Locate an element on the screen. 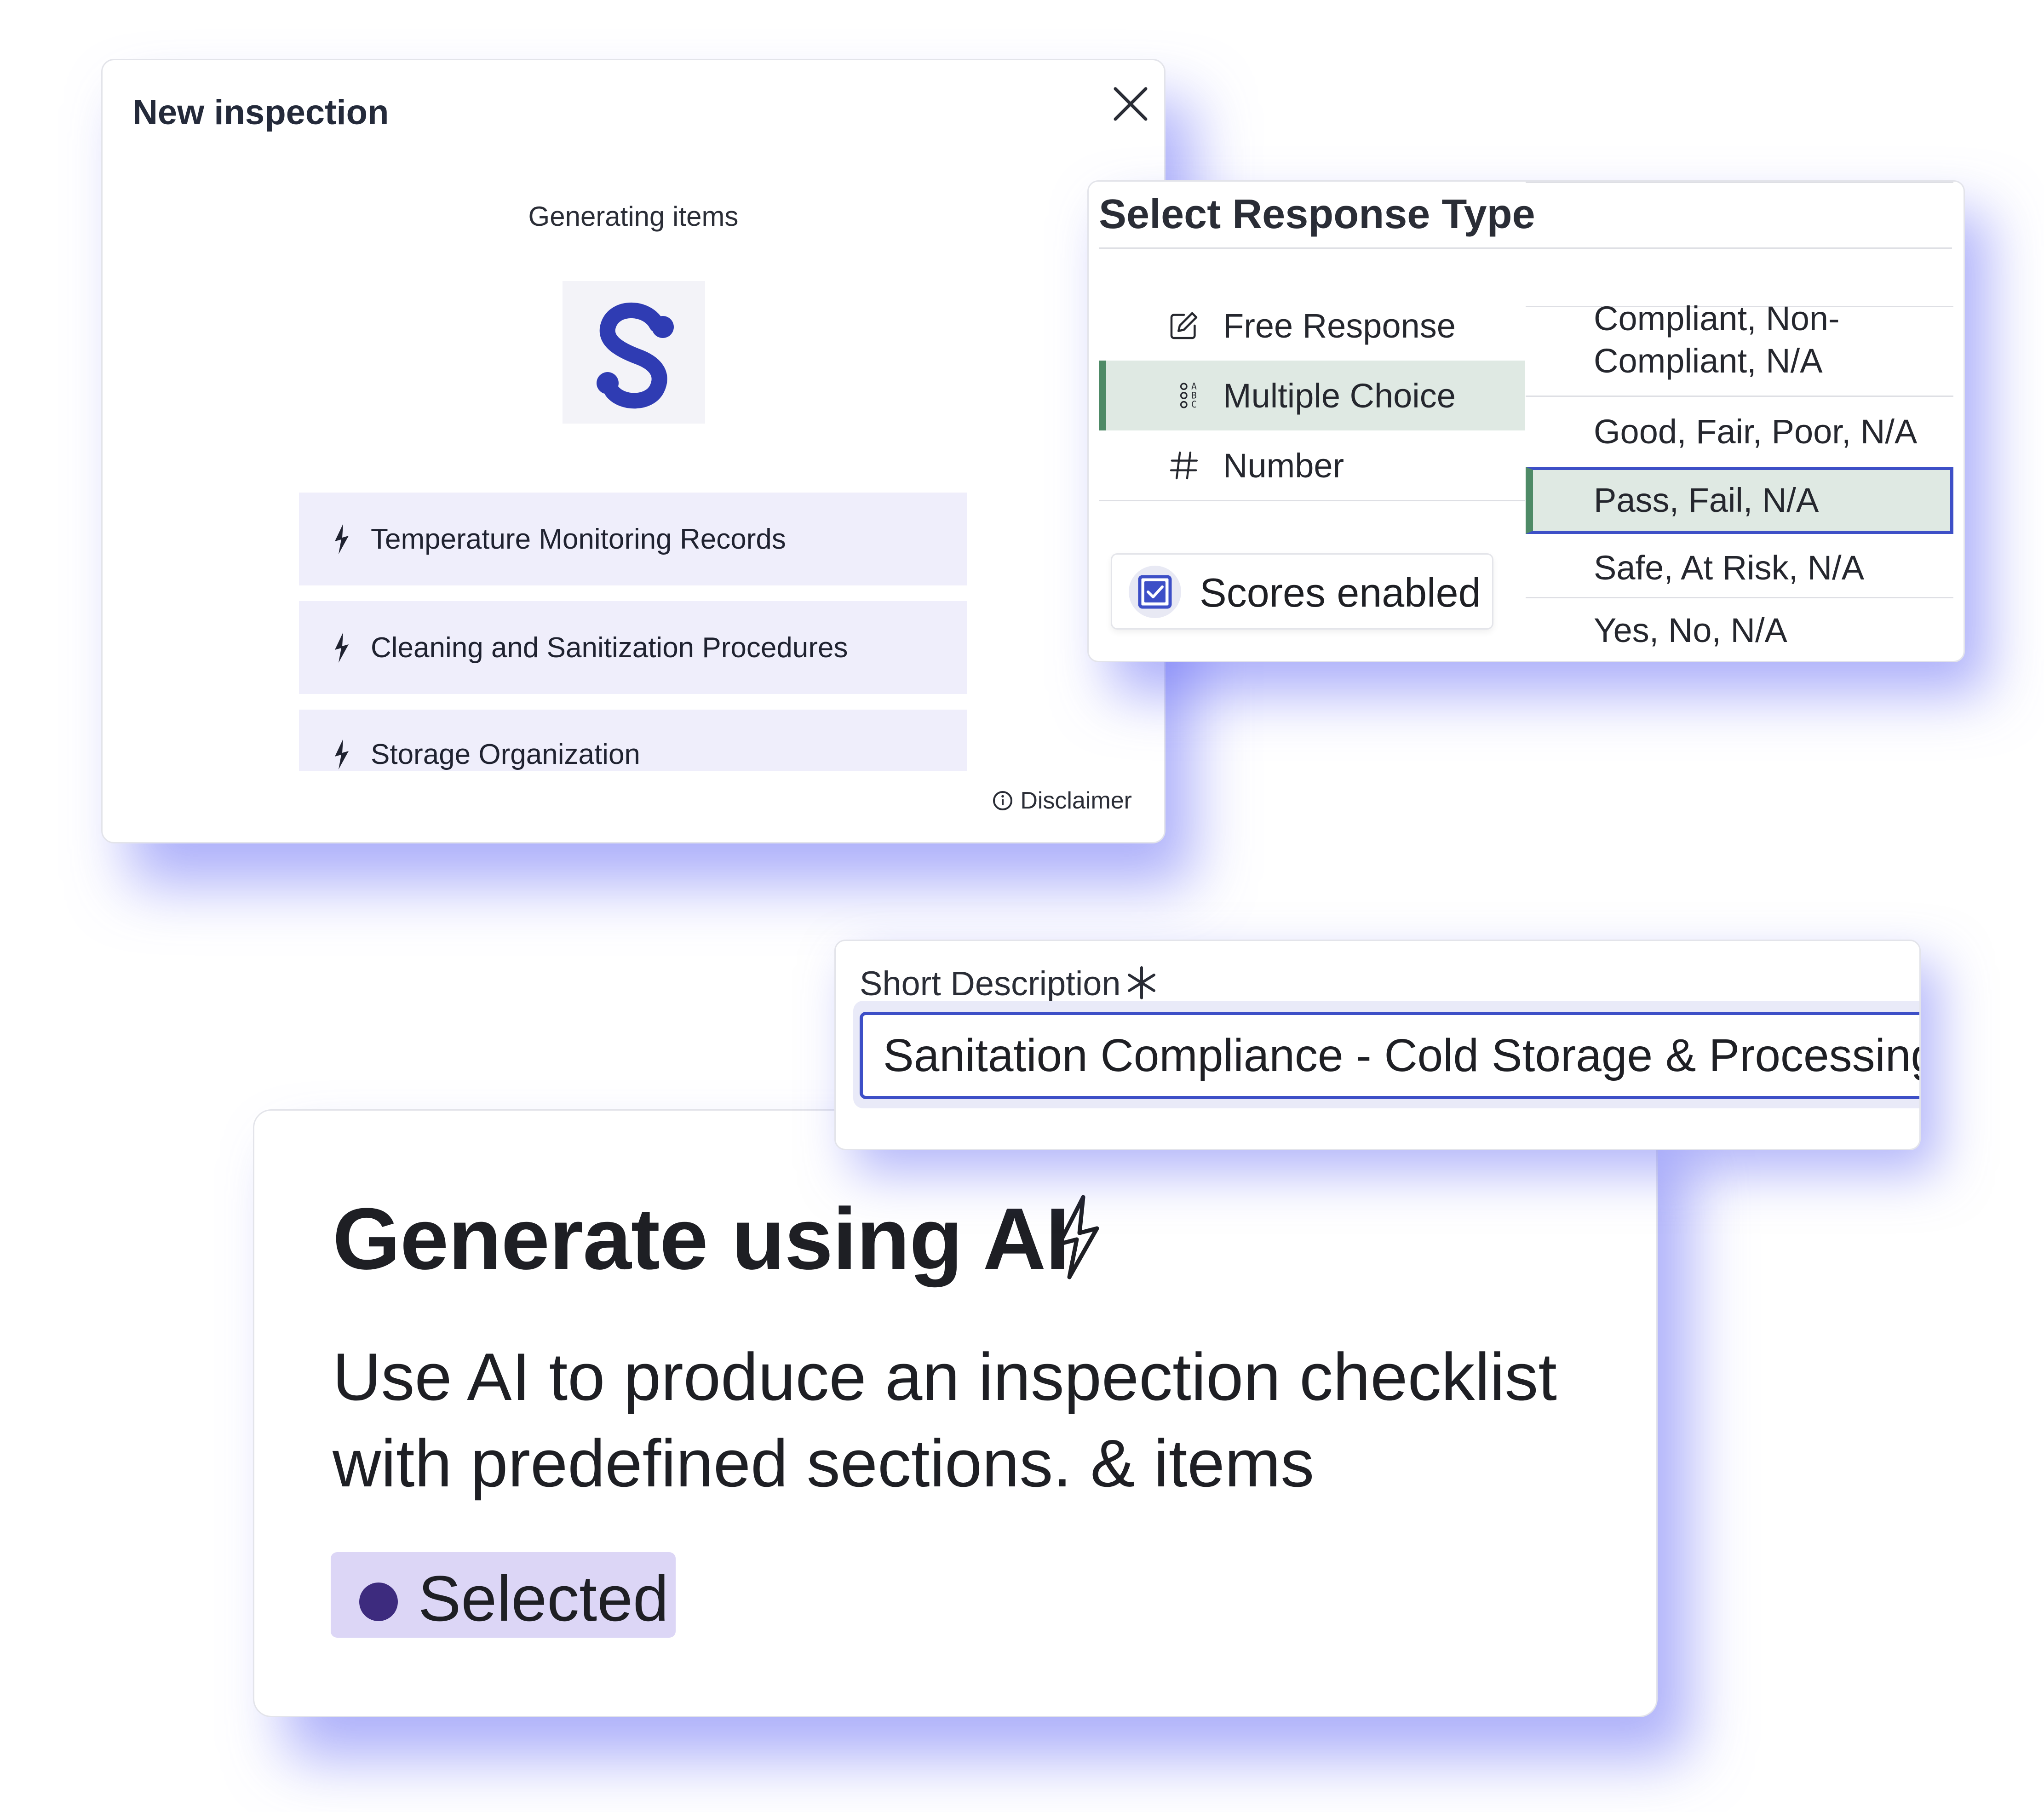 This screenshot has width=2044, height=1812. type-multiple-choice: ABC Multiple Choice is located at coordinates (1312, 395).